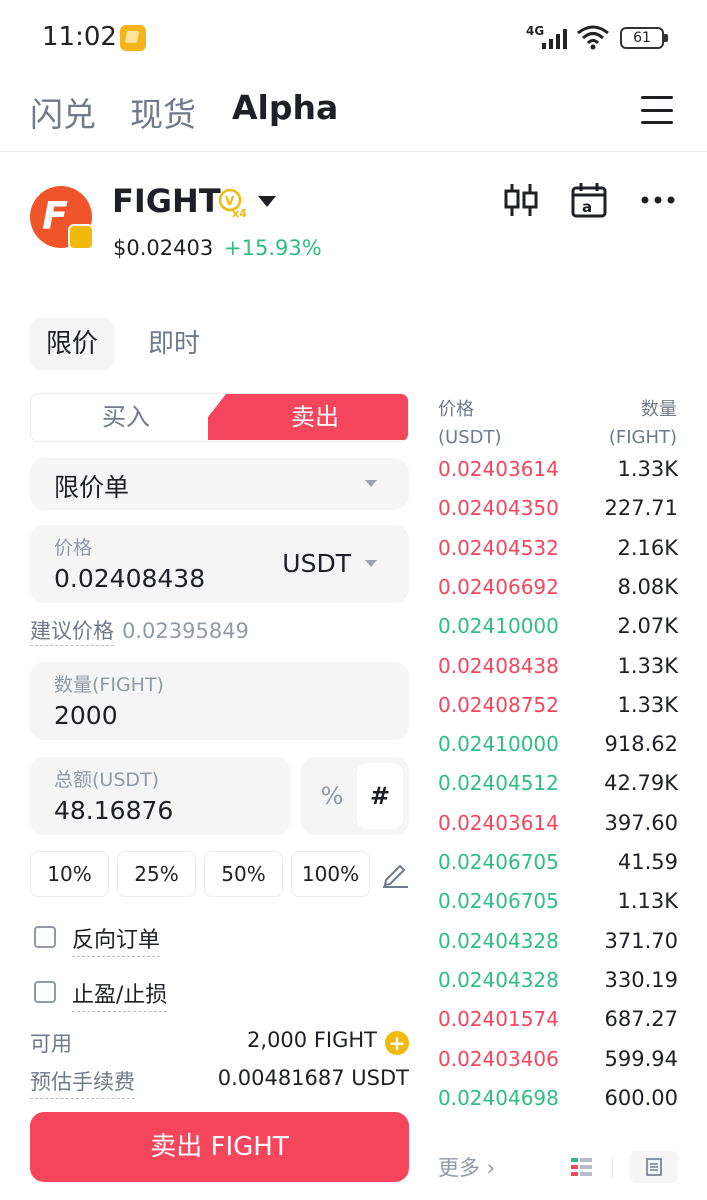 Image resolution: width=707 pixels, height=1200 pixels. I want to click on orderbook-qty: 42.79K, so click(641, 783).